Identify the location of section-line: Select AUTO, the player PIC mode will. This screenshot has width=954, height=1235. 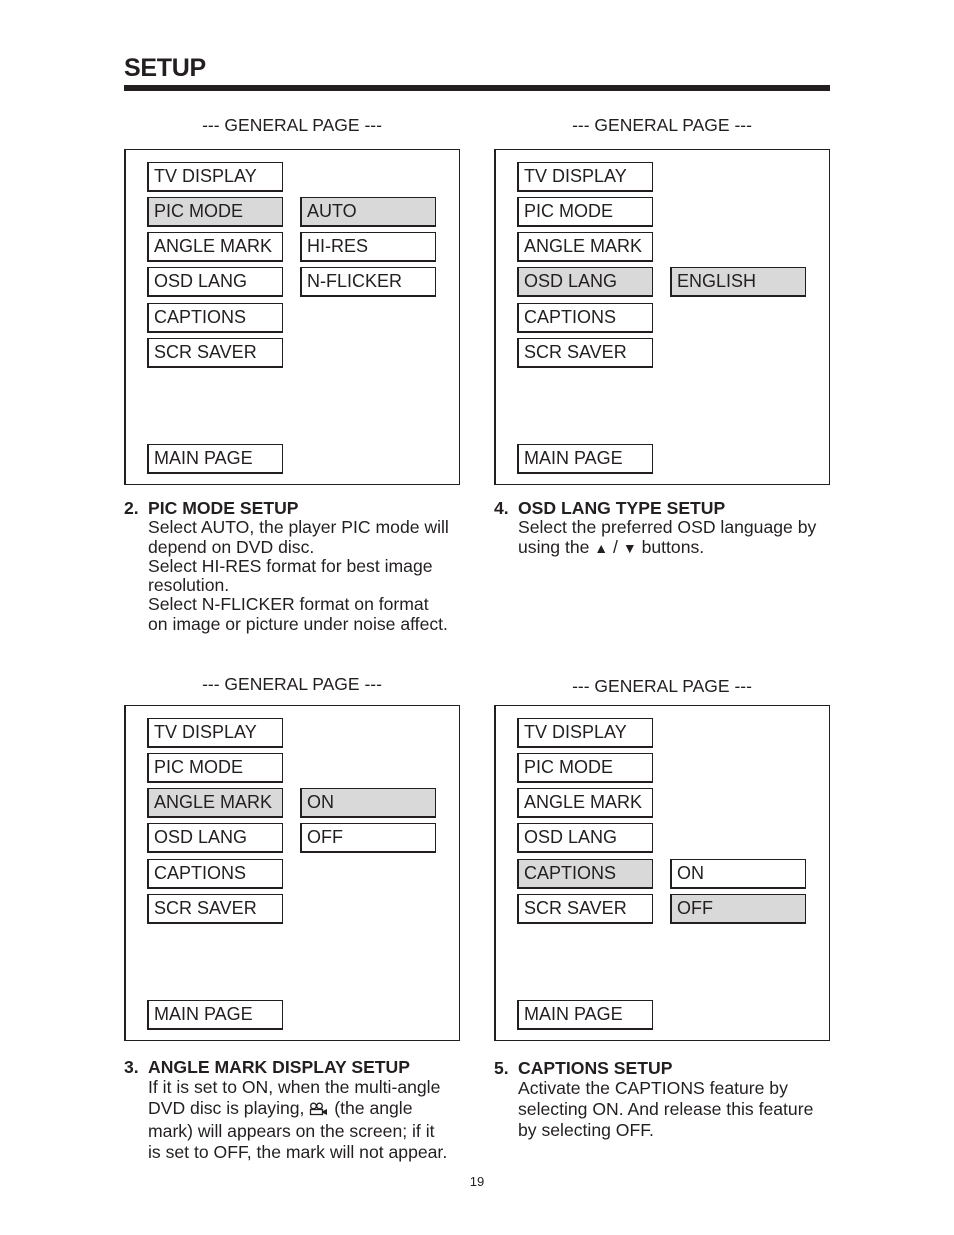
(298, 527).